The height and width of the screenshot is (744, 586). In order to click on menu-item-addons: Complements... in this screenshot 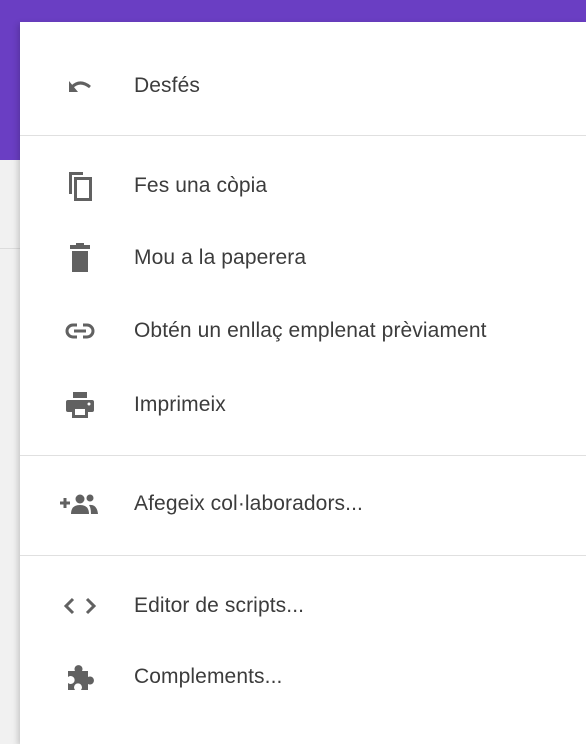, I will do `click(303, 677)`.